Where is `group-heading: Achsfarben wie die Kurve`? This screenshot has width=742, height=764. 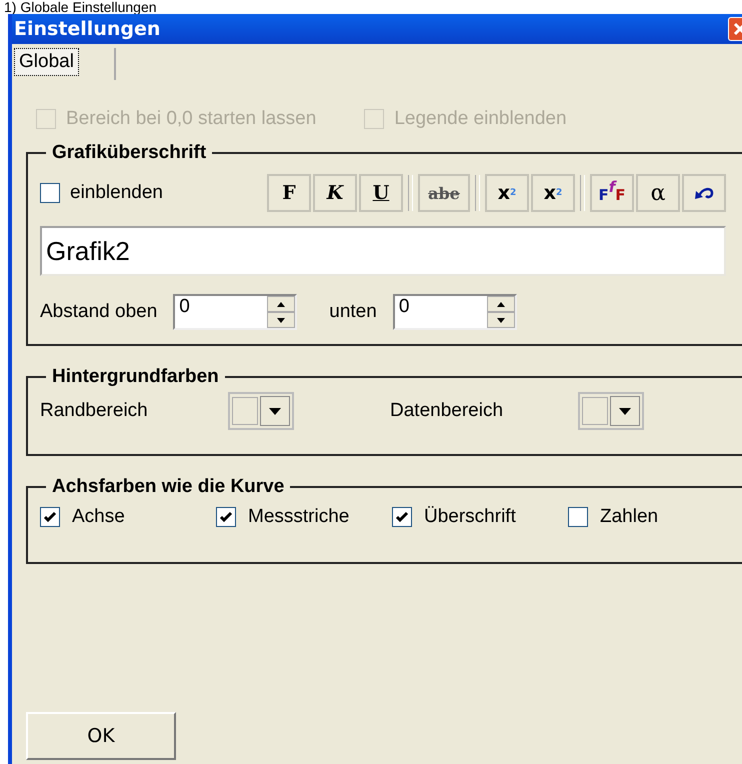 group-heading: Achsfarben wie die Kurve is located at coordinates (168, 487).